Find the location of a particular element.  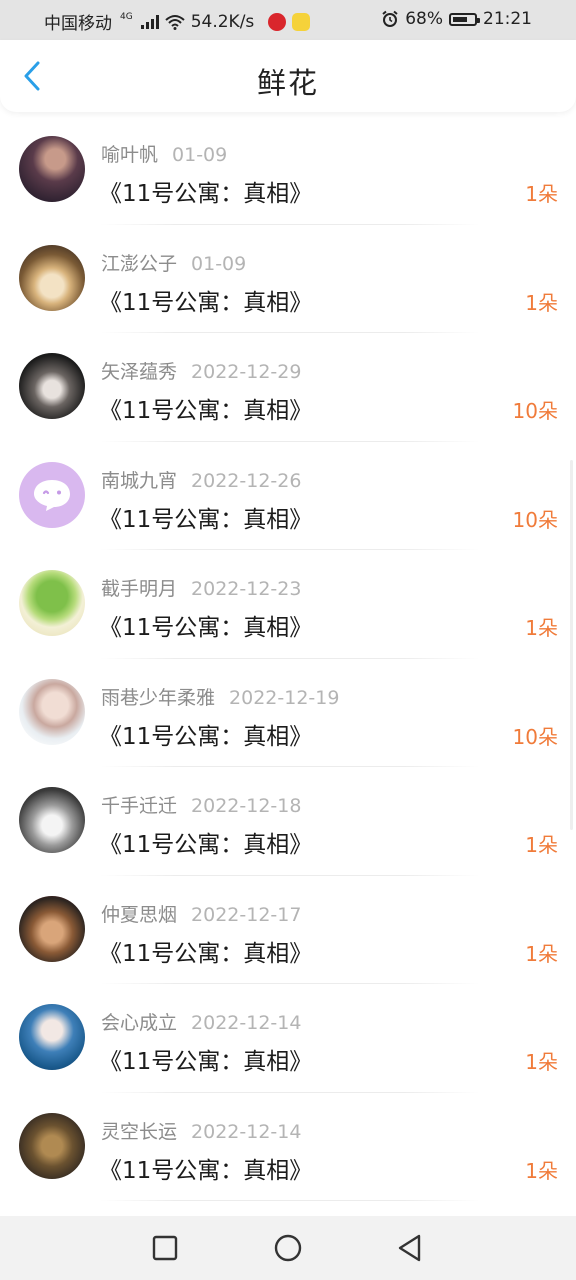

list-item: 雨巷少年柔雅 2022-12-19 《11号公寓：真相》 10朵 is located at coordinates (288, 713).